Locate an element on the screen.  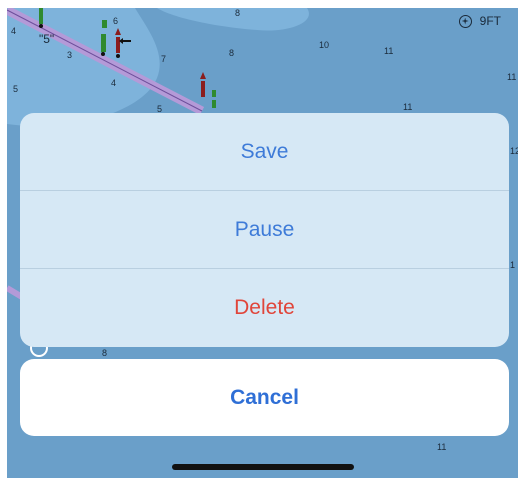
home-indicator is located at coordinates (263, 467).